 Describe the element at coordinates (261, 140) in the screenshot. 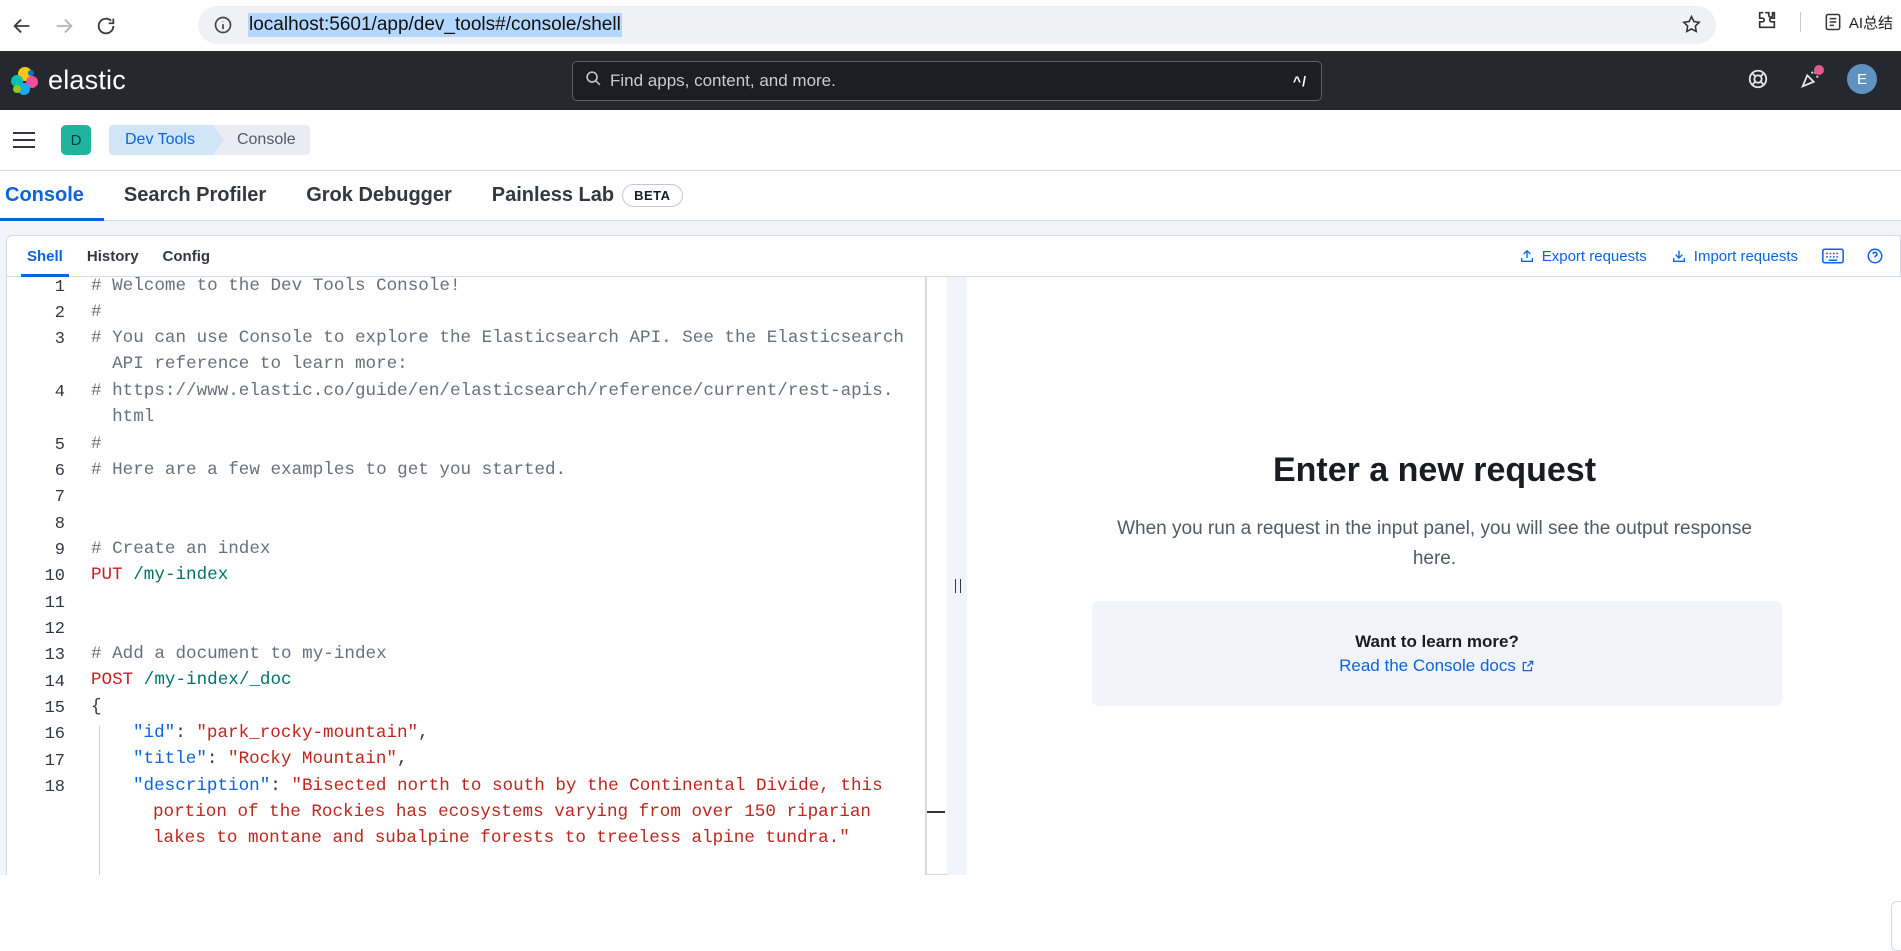

I see `breadcrumb-console: Console` at that location.